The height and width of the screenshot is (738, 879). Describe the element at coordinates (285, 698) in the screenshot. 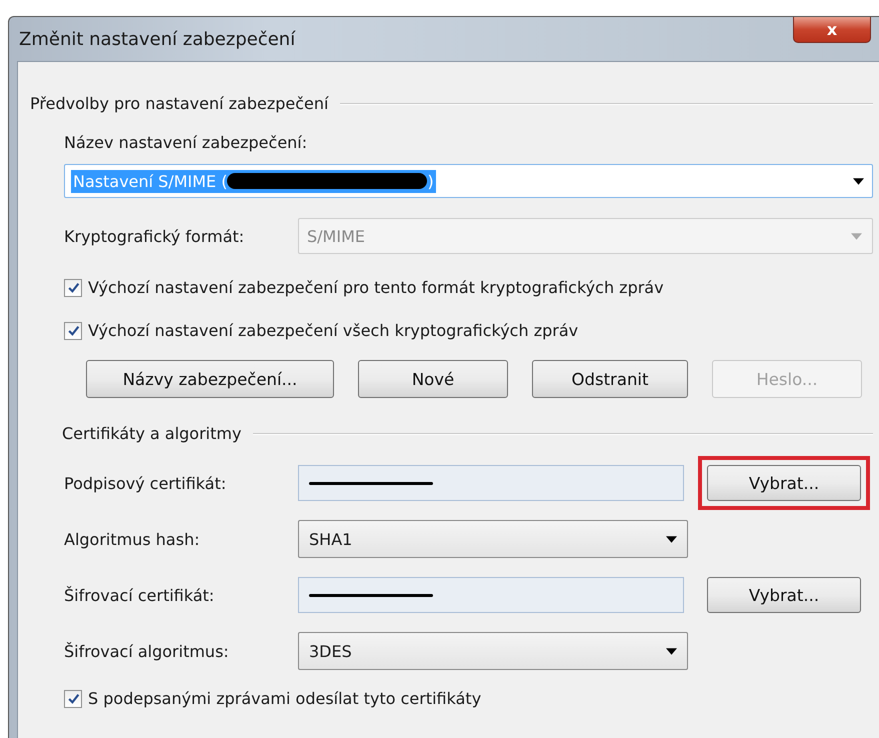

I see `checkbox-label: S podepsanými zprávami odesílat tyto certifikáty` at that location.